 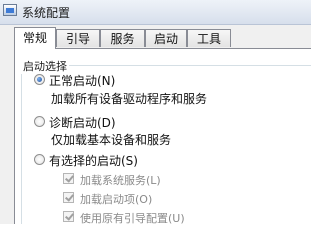 I want to click on window-title: 系统配置, so click(x=46, y=13).